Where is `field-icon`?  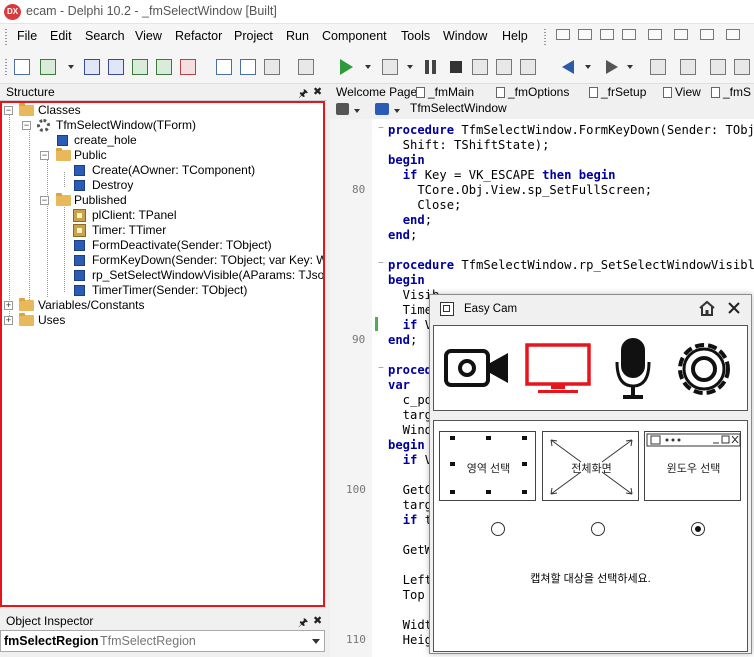
field-icon is located at coordinates (79, 230).